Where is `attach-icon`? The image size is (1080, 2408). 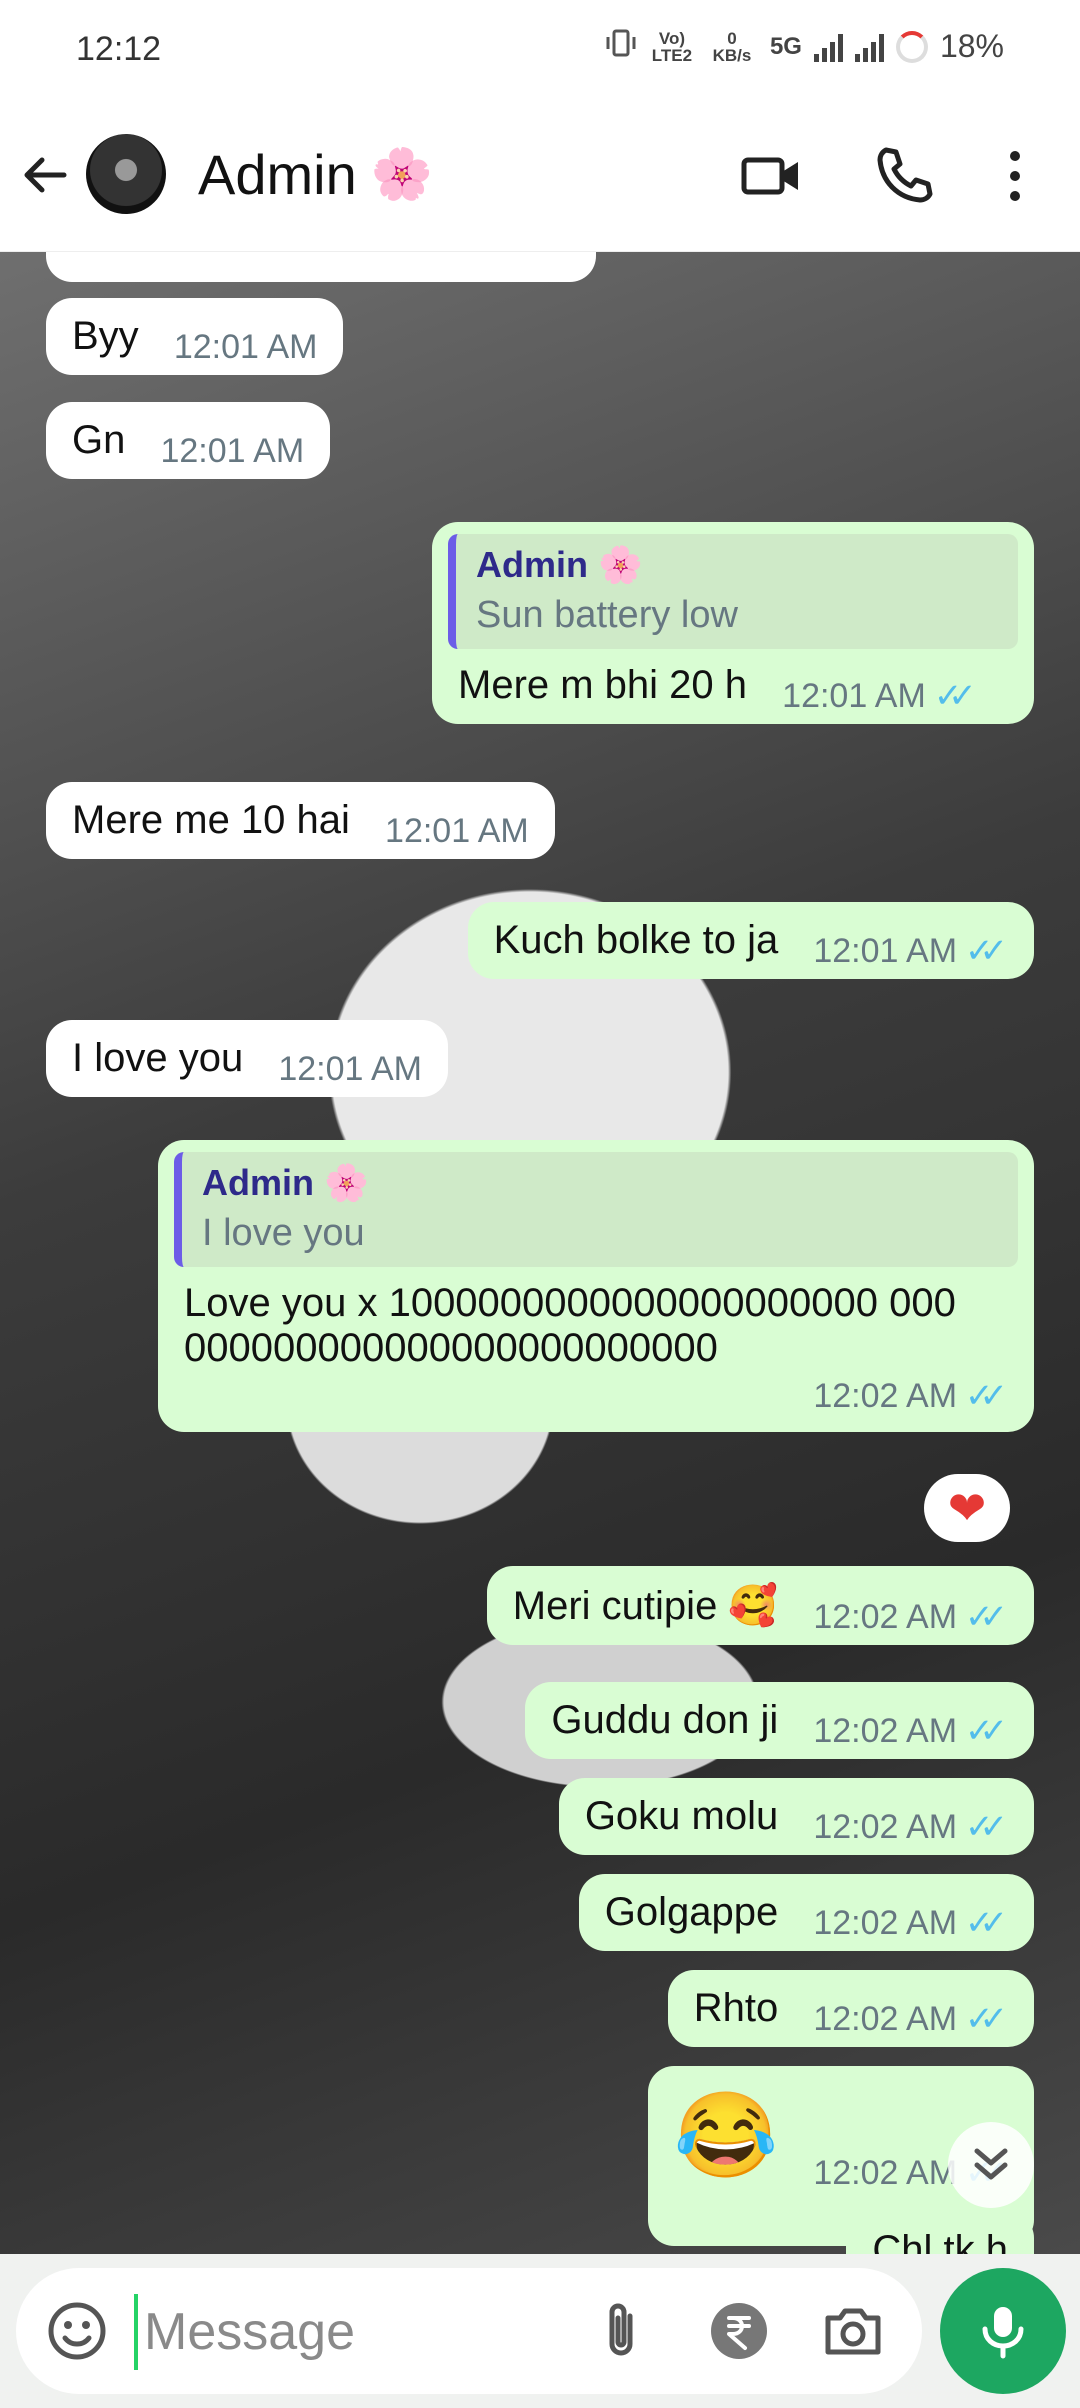 attach-icon is located at coordinates (623, 2331).